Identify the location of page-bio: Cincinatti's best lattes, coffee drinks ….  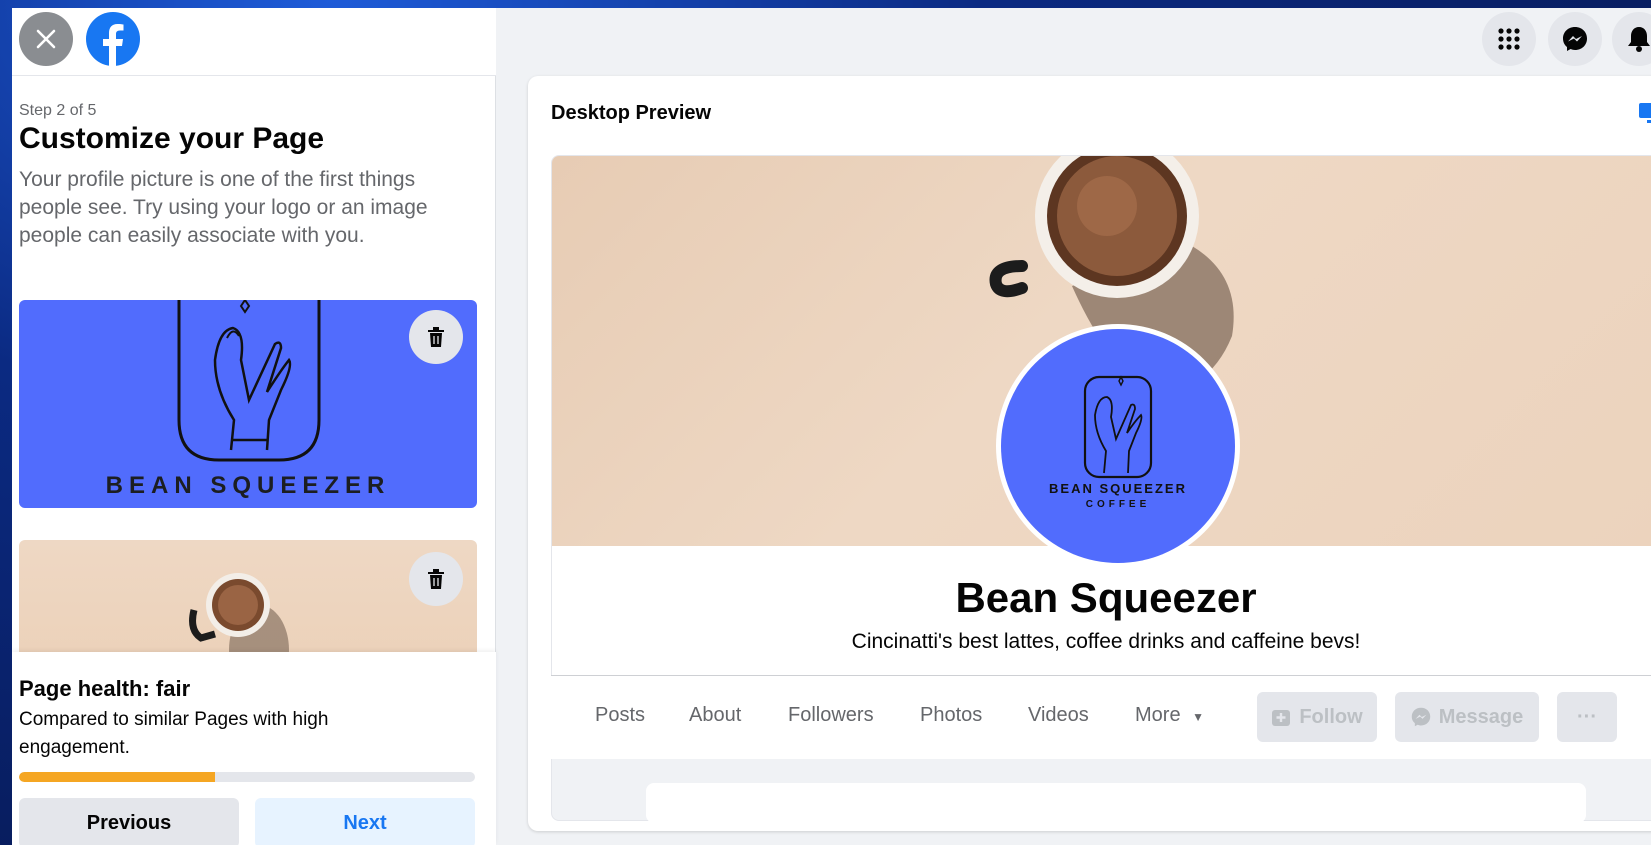
(1106, 641).